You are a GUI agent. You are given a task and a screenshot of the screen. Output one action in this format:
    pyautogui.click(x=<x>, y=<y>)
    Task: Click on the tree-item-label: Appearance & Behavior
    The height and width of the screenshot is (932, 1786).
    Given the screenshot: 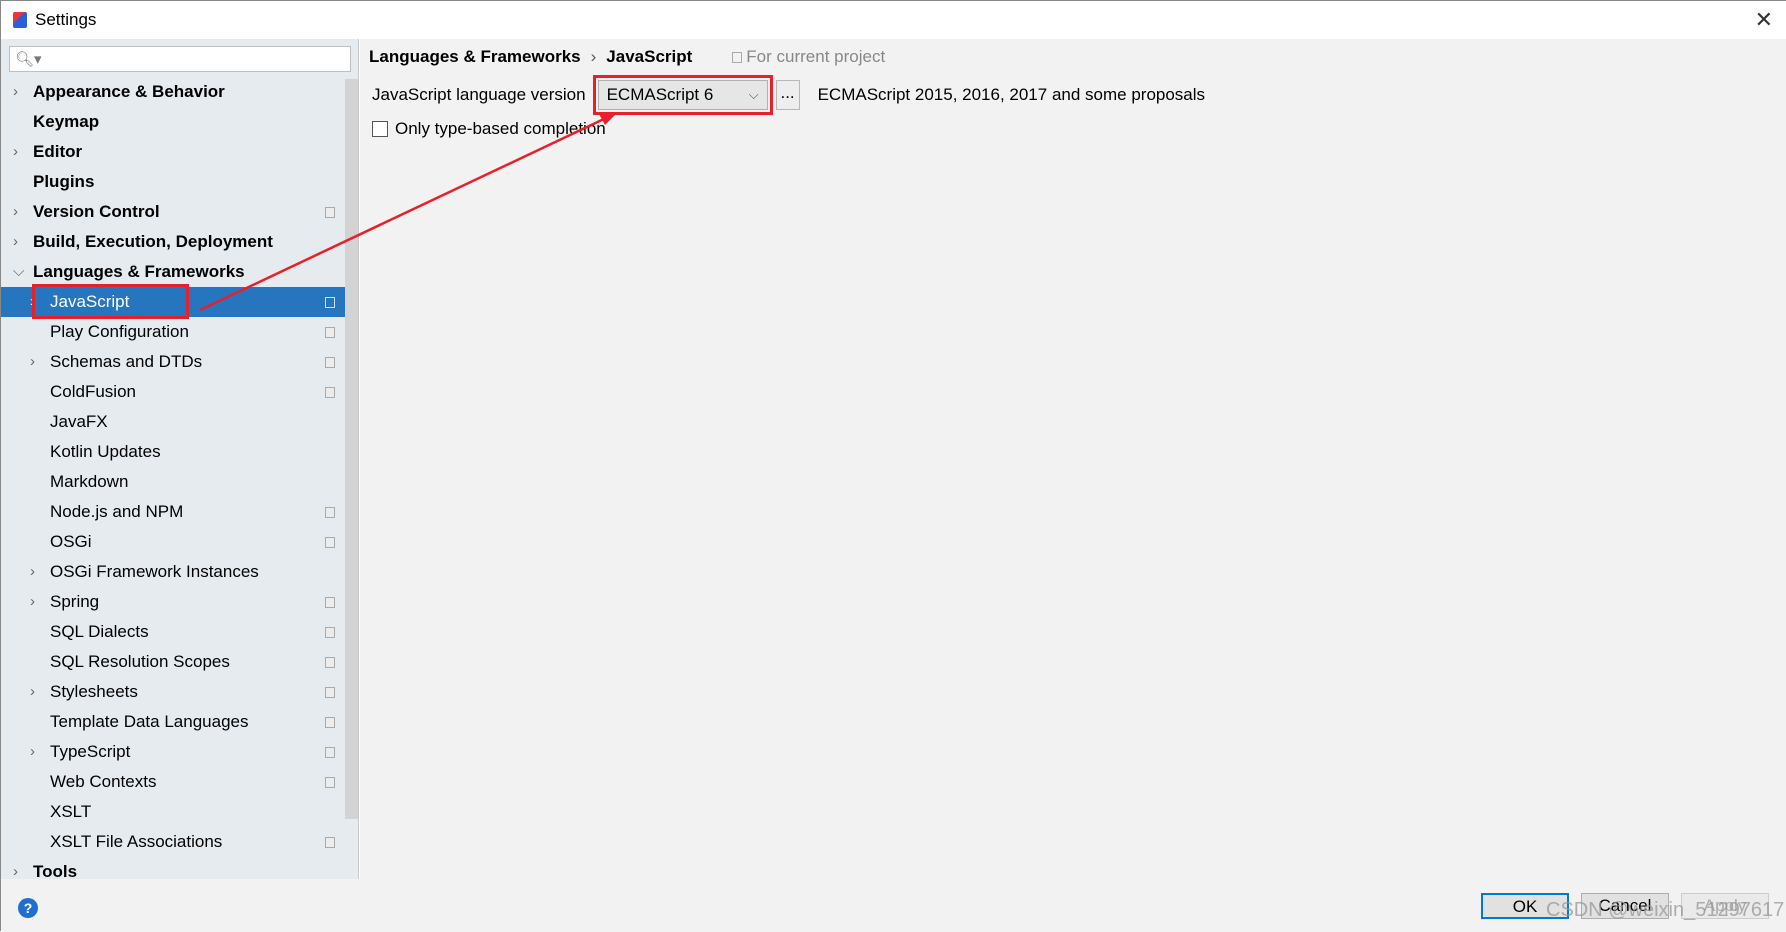 What is the action you would take?
    pyautogui.click(x=129, y=91)
    